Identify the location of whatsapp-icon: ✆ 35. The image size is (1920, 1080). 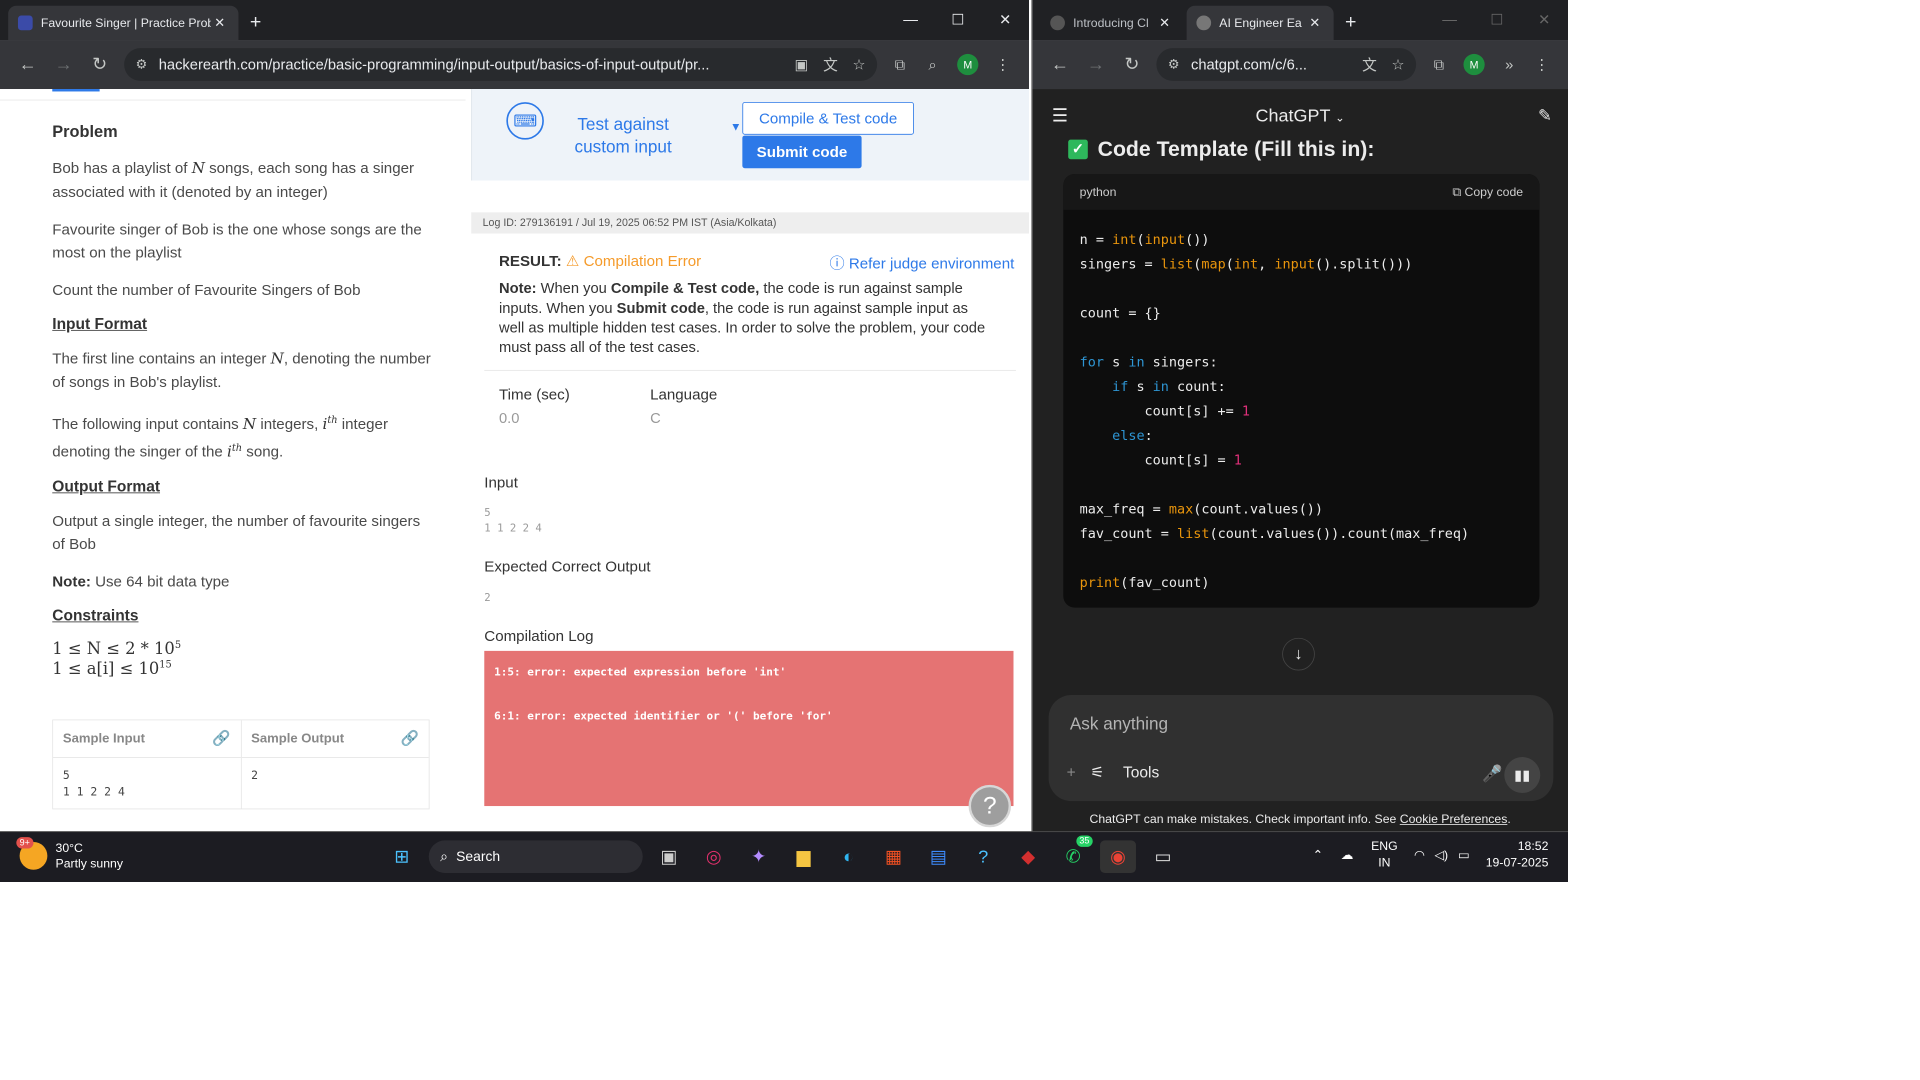
(1074, 854).